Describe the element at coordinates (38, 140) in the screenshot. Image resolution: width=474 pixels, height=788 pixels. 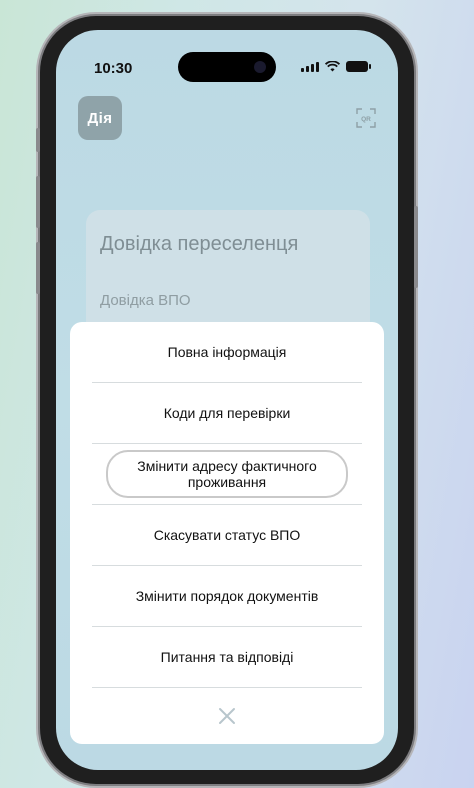
I see `mute-switch` at that location.